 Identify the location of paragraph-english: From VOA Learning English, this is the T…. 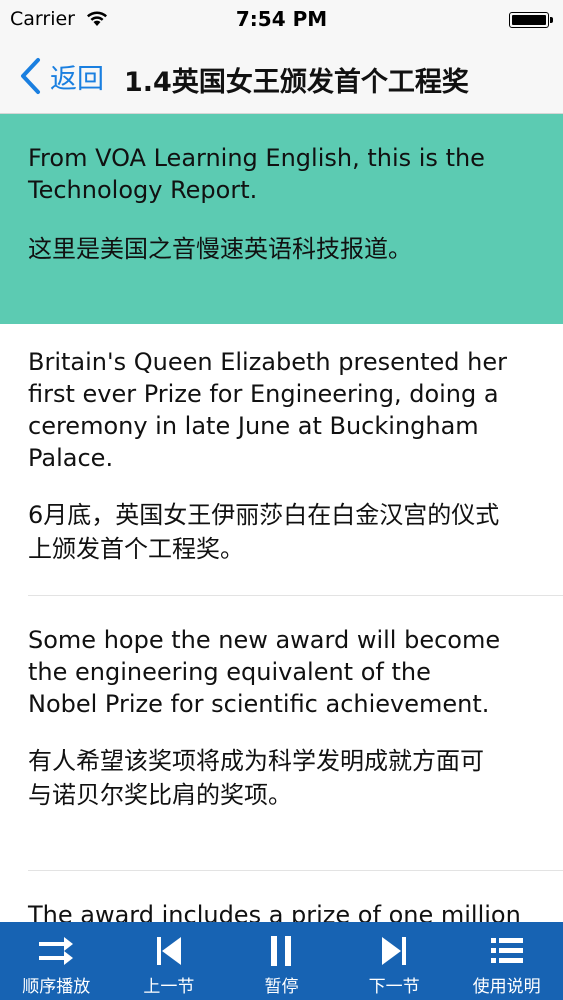
(256, 174).